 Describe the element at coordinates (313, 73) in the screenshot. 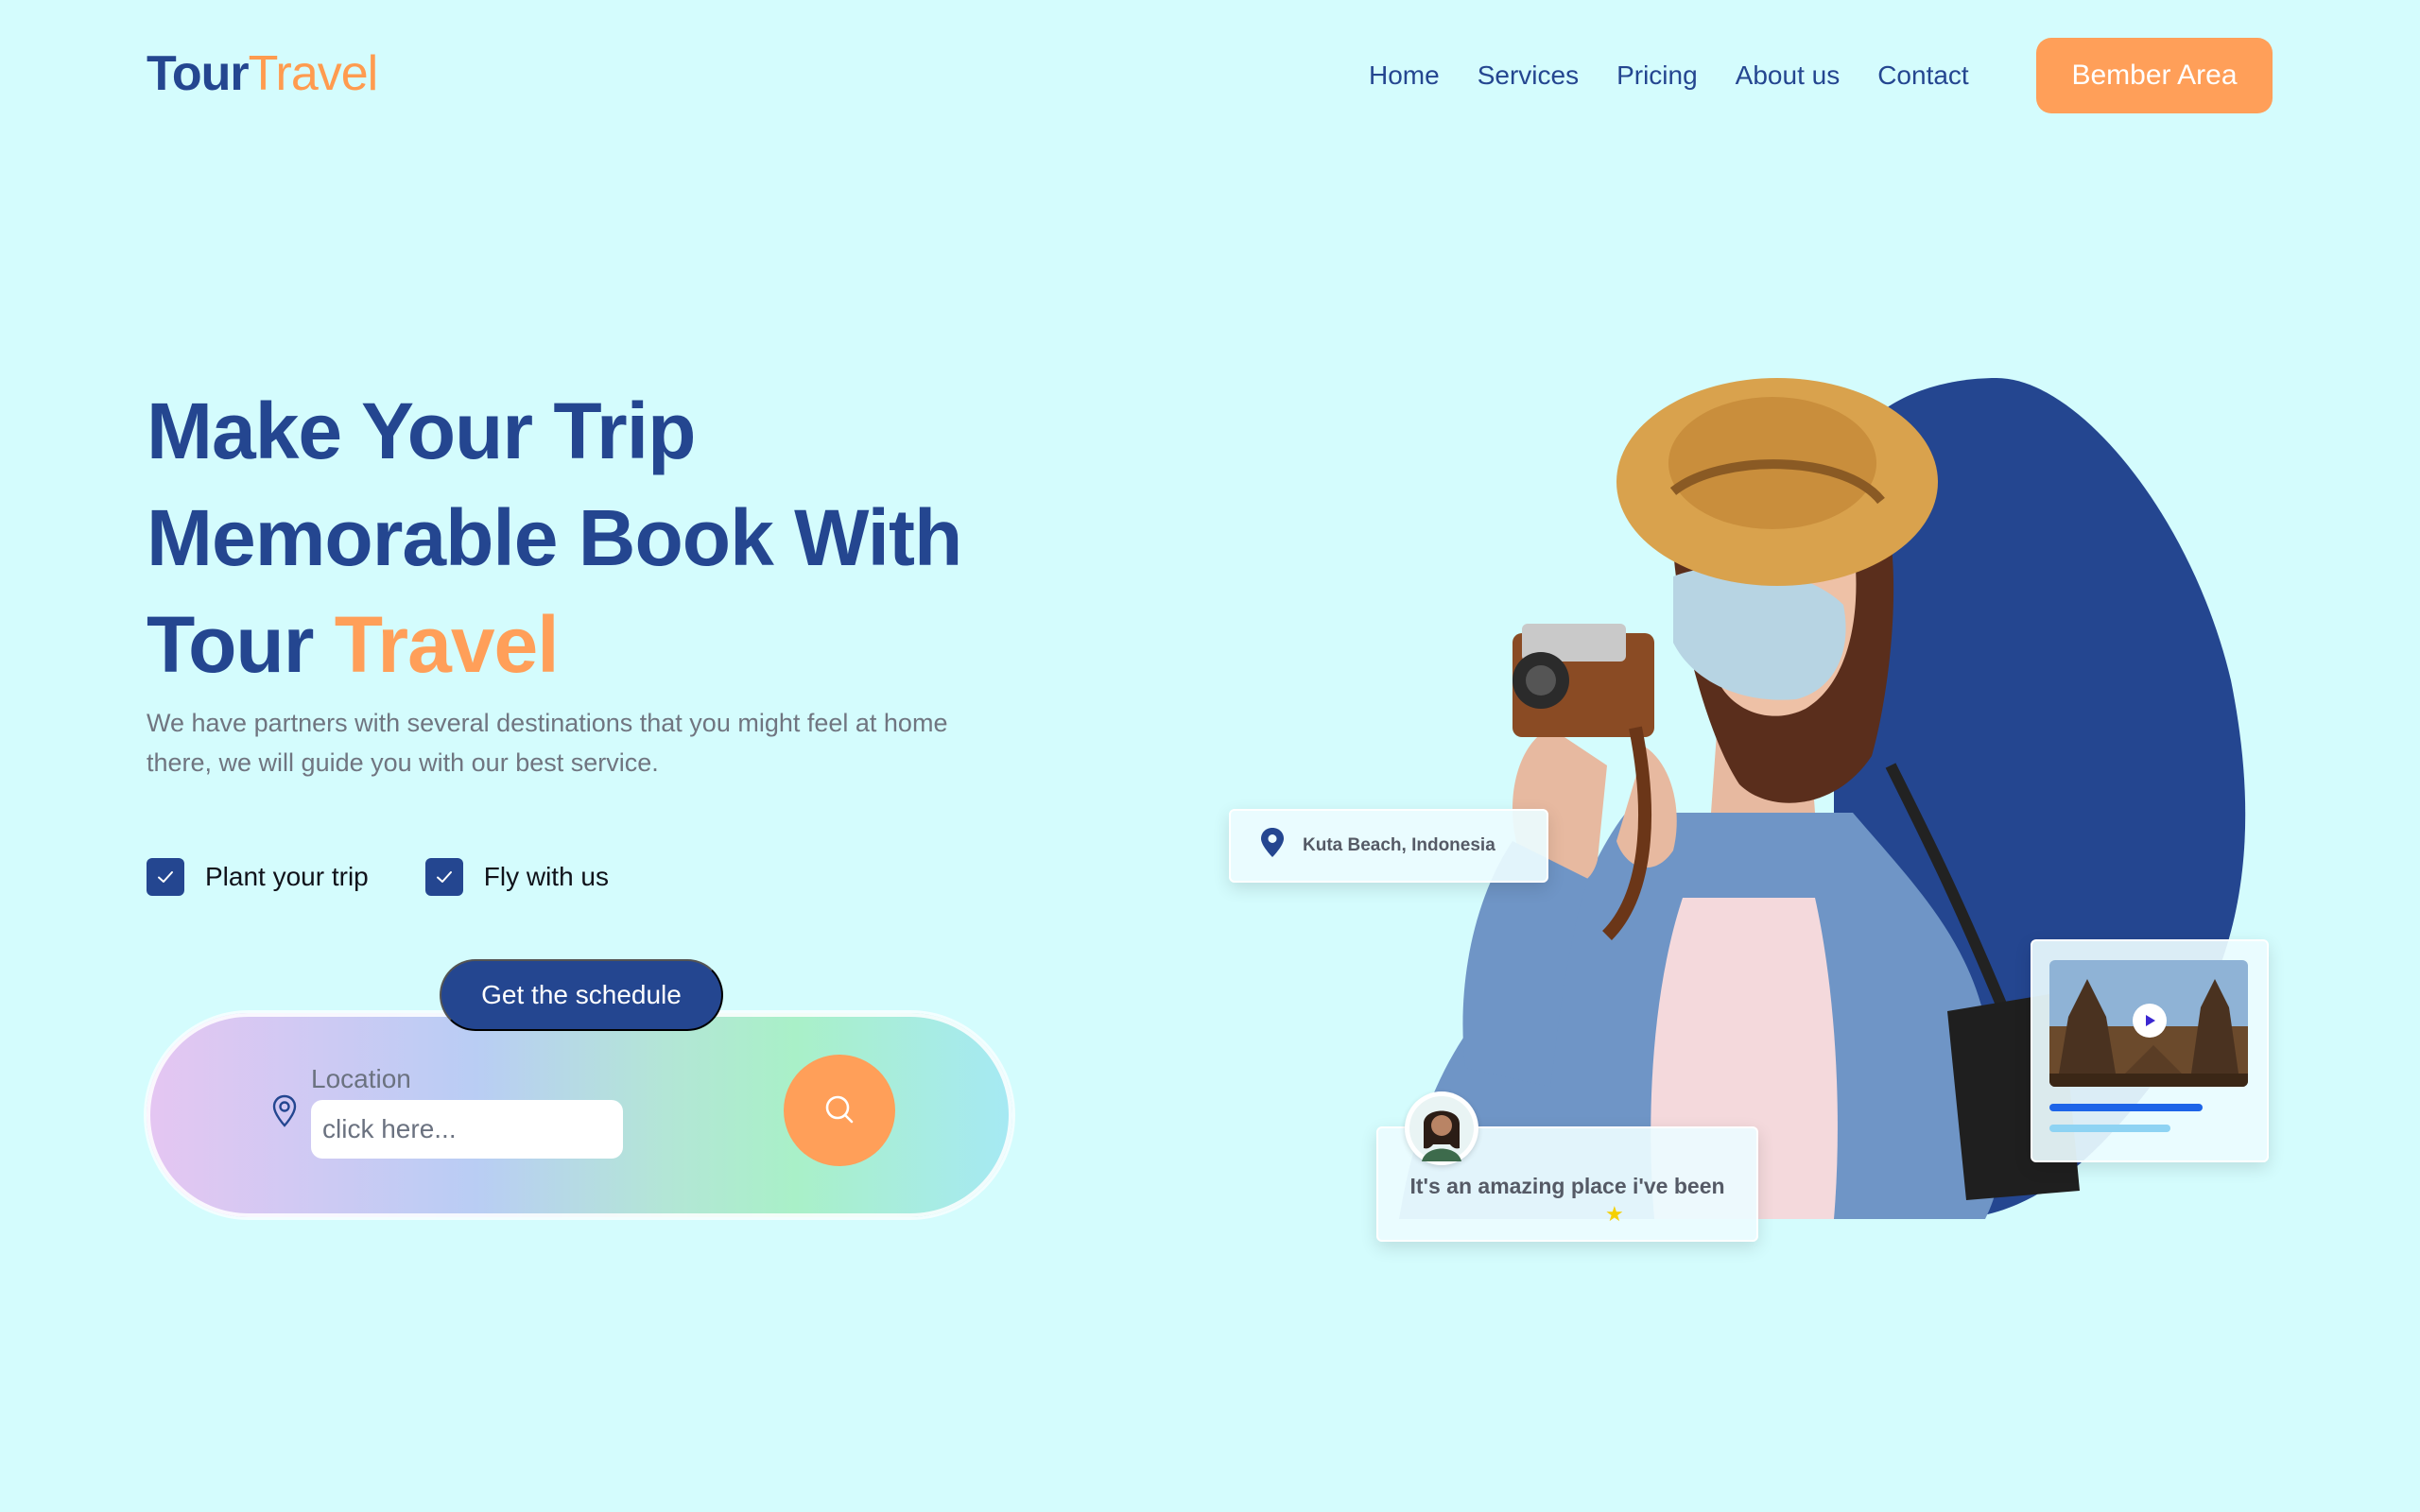

I see `brand-logo-part2: Travel` at that location.